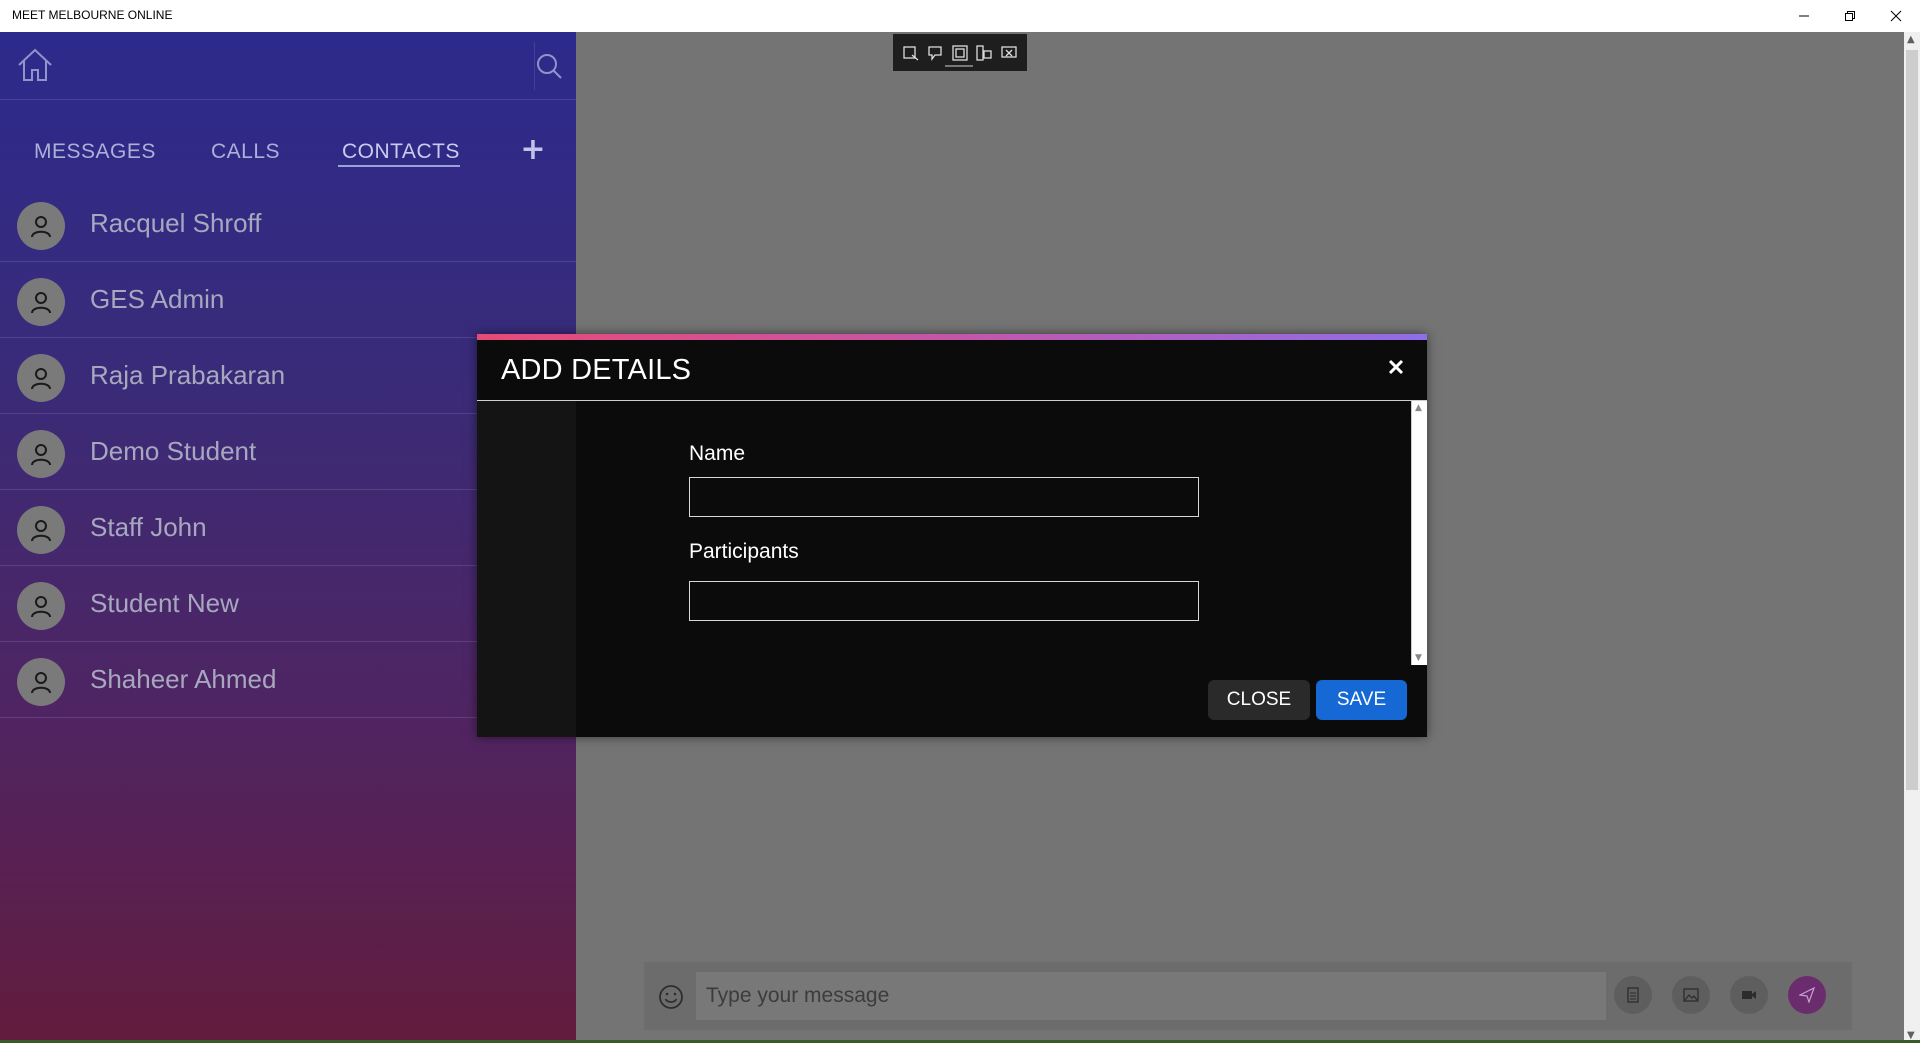 This screenshot has height=1043, width=1920. Describe the element at coordinates (911, 53) in the screenshot. I see `rectangle-snip-icon` at that location.